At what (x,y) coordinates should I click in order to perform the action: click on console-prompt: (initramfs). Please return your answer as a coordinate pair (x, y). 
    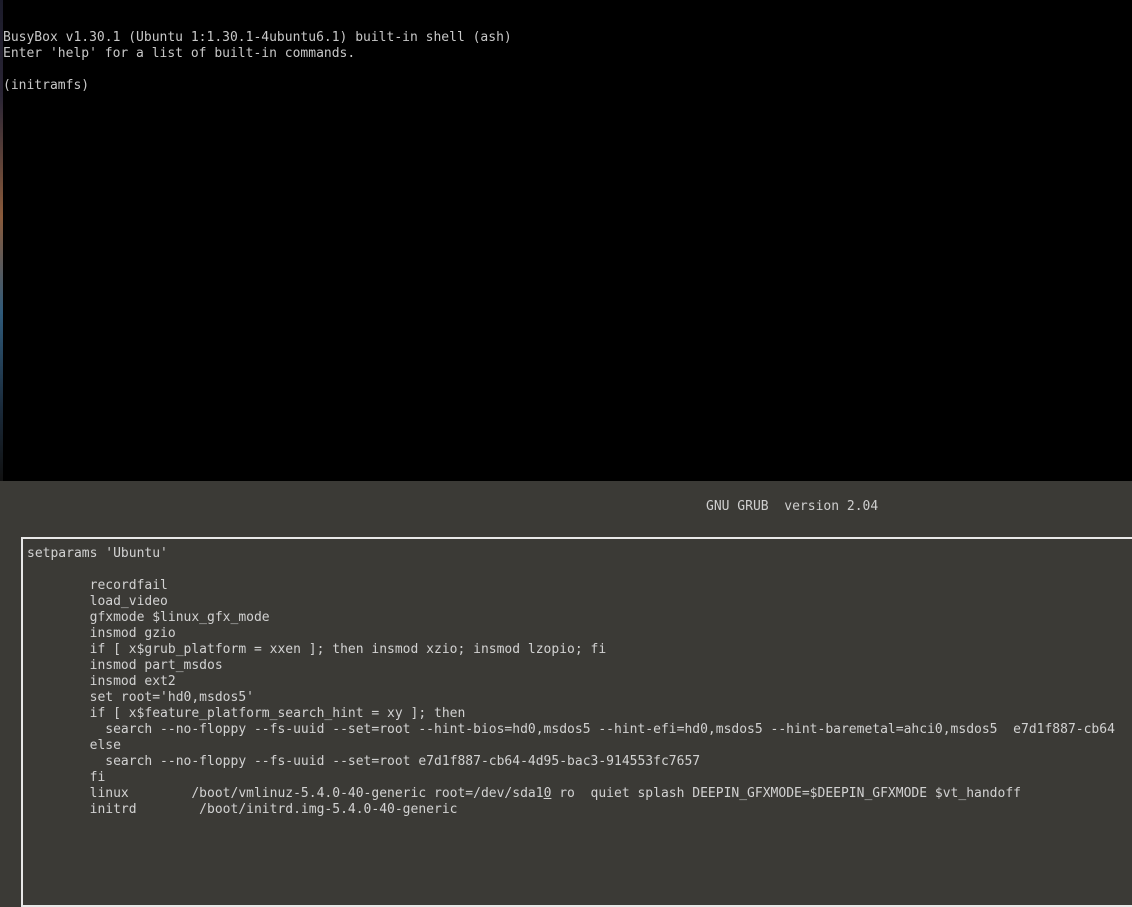
    Looking at the image, I should click on (257, 86).